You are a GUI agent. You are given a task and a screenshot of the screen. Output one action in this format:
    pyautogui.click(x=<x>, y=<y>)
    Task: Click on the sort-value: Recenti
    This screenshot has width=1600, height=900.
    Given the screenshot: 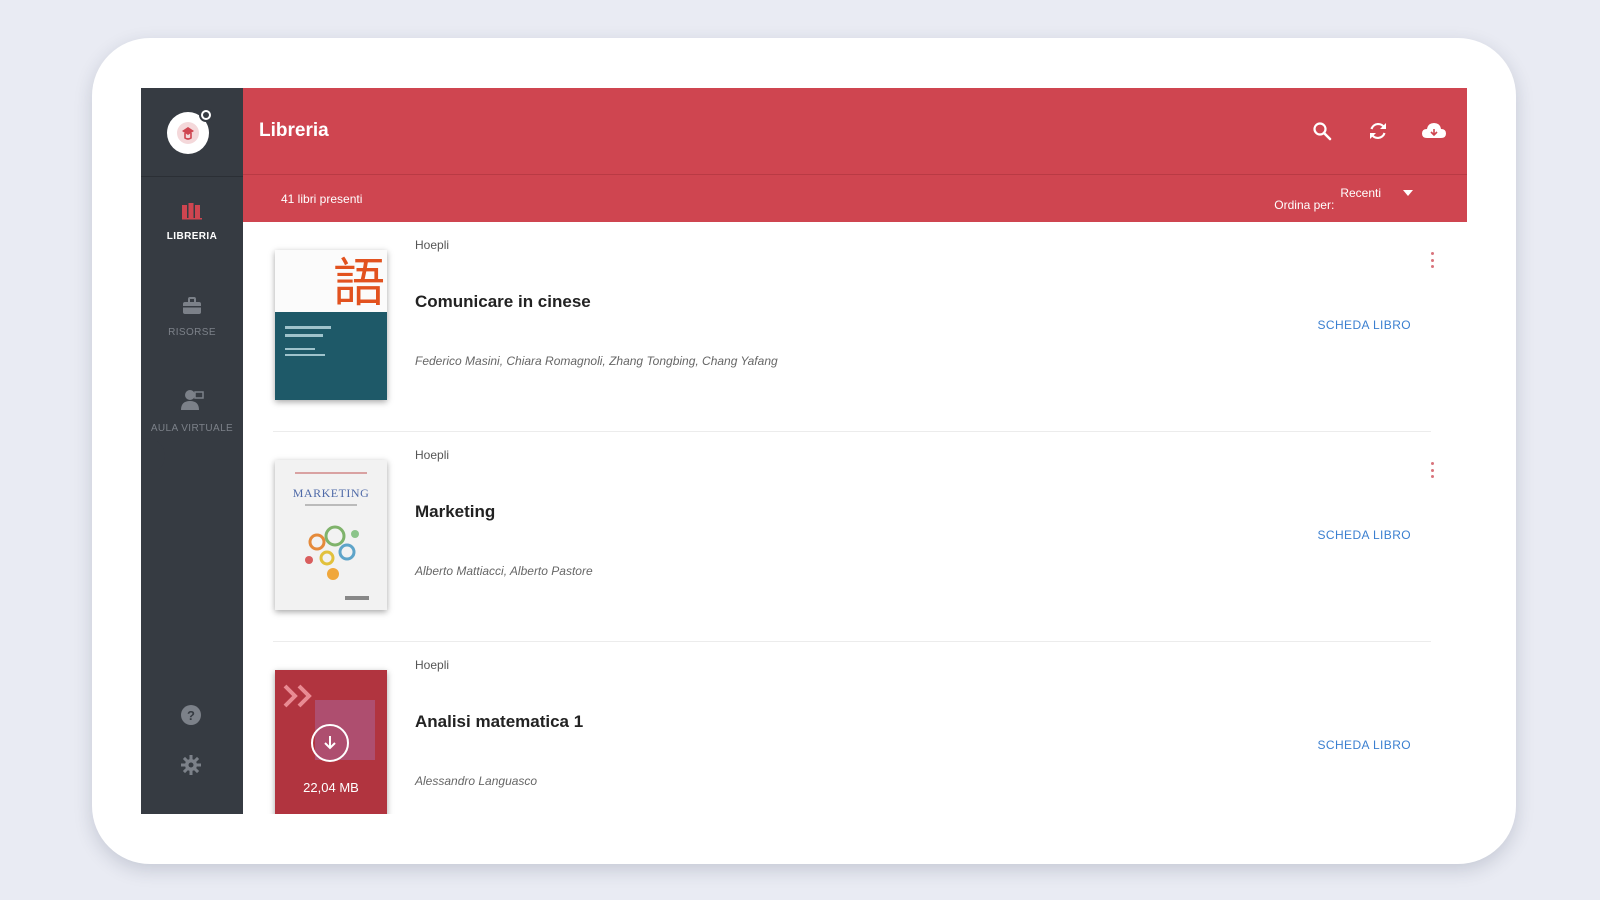 What is the action you would take?
    pyautogui.click(x=1360, y=192)
    